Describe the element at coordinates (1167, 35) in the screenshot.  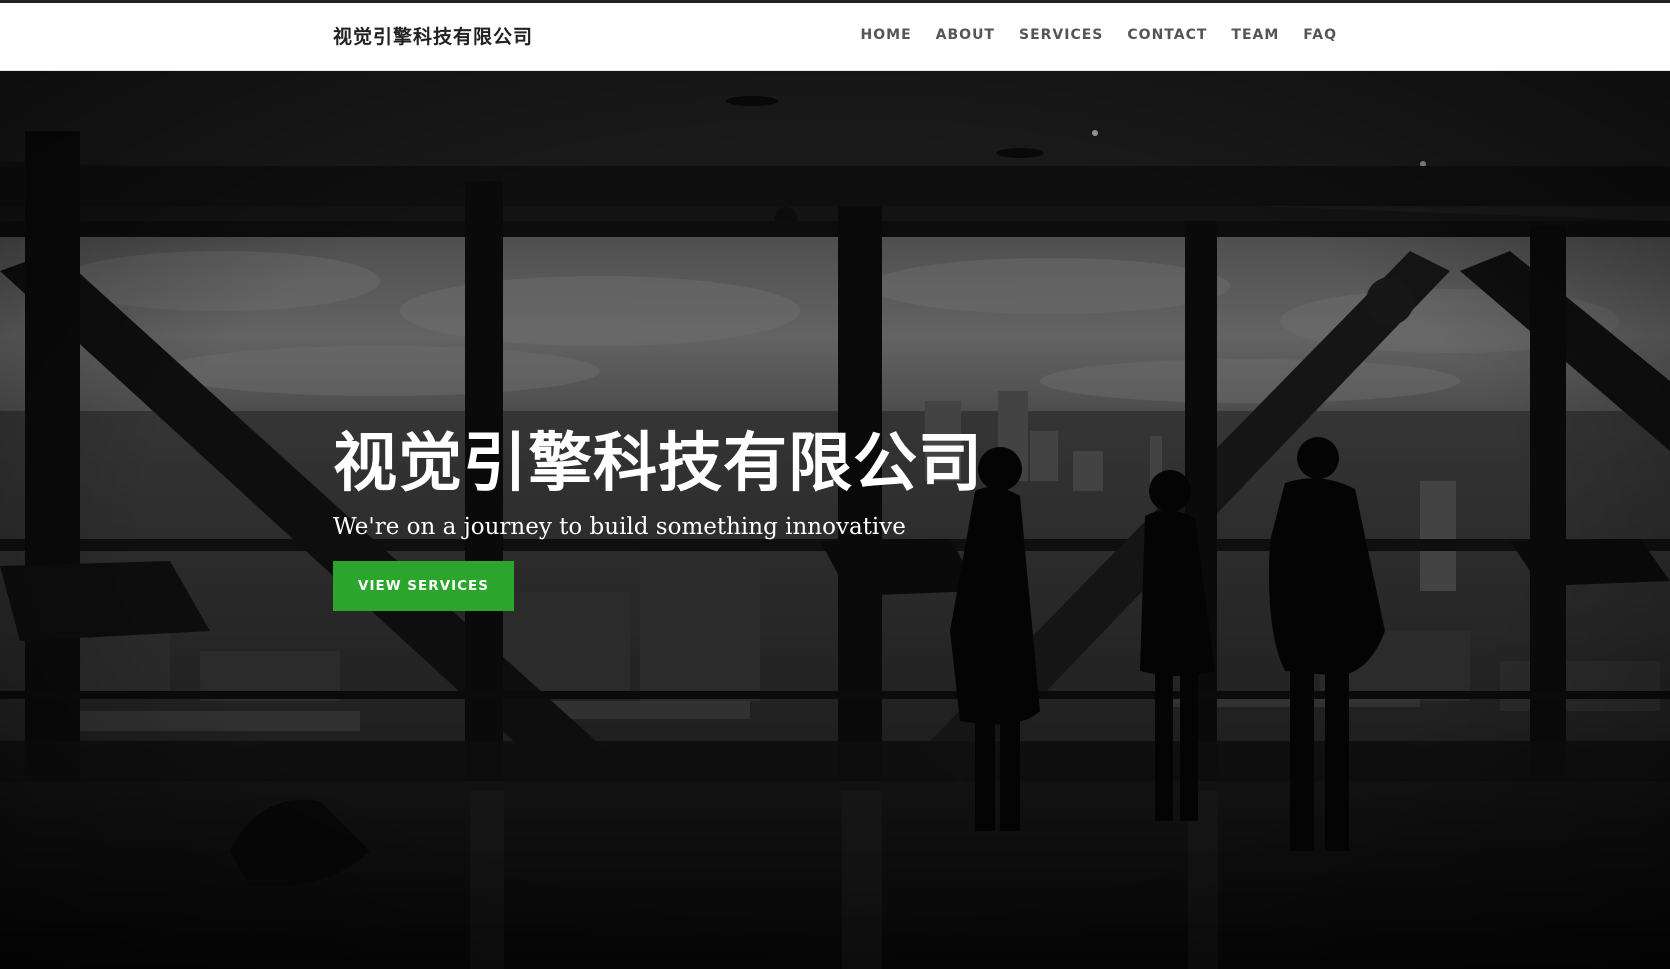
I see `nav-link-contact: CONTACT` at that location.